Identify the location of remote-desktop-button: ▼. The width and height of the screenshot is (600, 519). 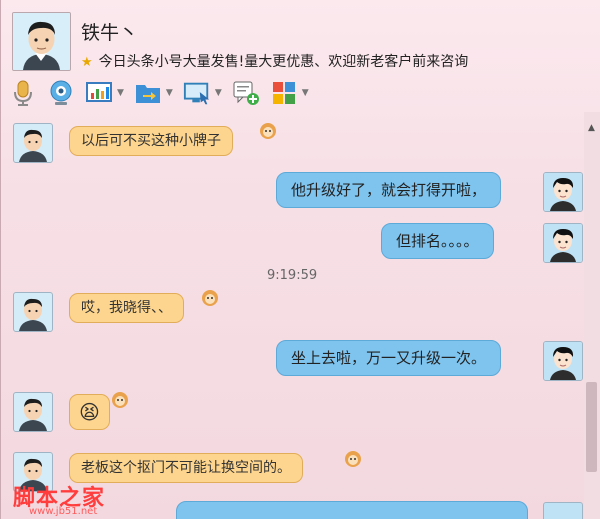
(202, 93).